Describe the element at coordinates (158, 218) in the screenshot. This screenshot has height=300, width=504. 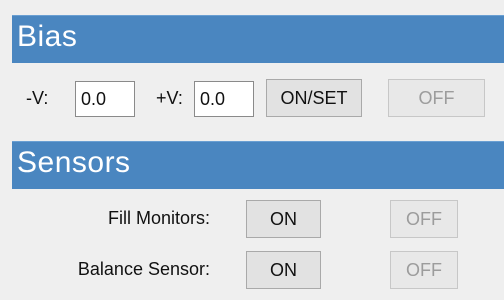
I see `fill-monitors-label: Fill Monitors:` at that location.